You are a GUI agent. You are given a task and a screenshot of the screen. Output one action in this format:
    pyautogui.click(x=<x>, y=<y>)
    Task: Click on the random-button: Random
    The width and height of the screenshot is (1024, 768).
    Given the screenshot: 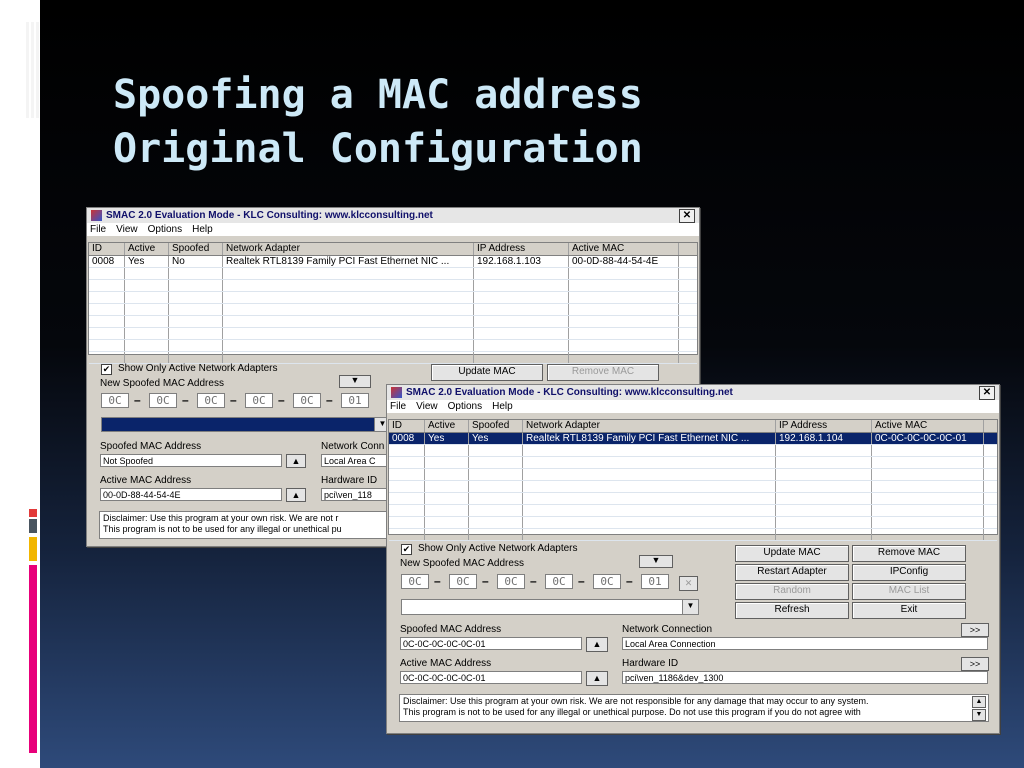 What is the action you would take?
    pyautogui.click(x=792, y=591)
    